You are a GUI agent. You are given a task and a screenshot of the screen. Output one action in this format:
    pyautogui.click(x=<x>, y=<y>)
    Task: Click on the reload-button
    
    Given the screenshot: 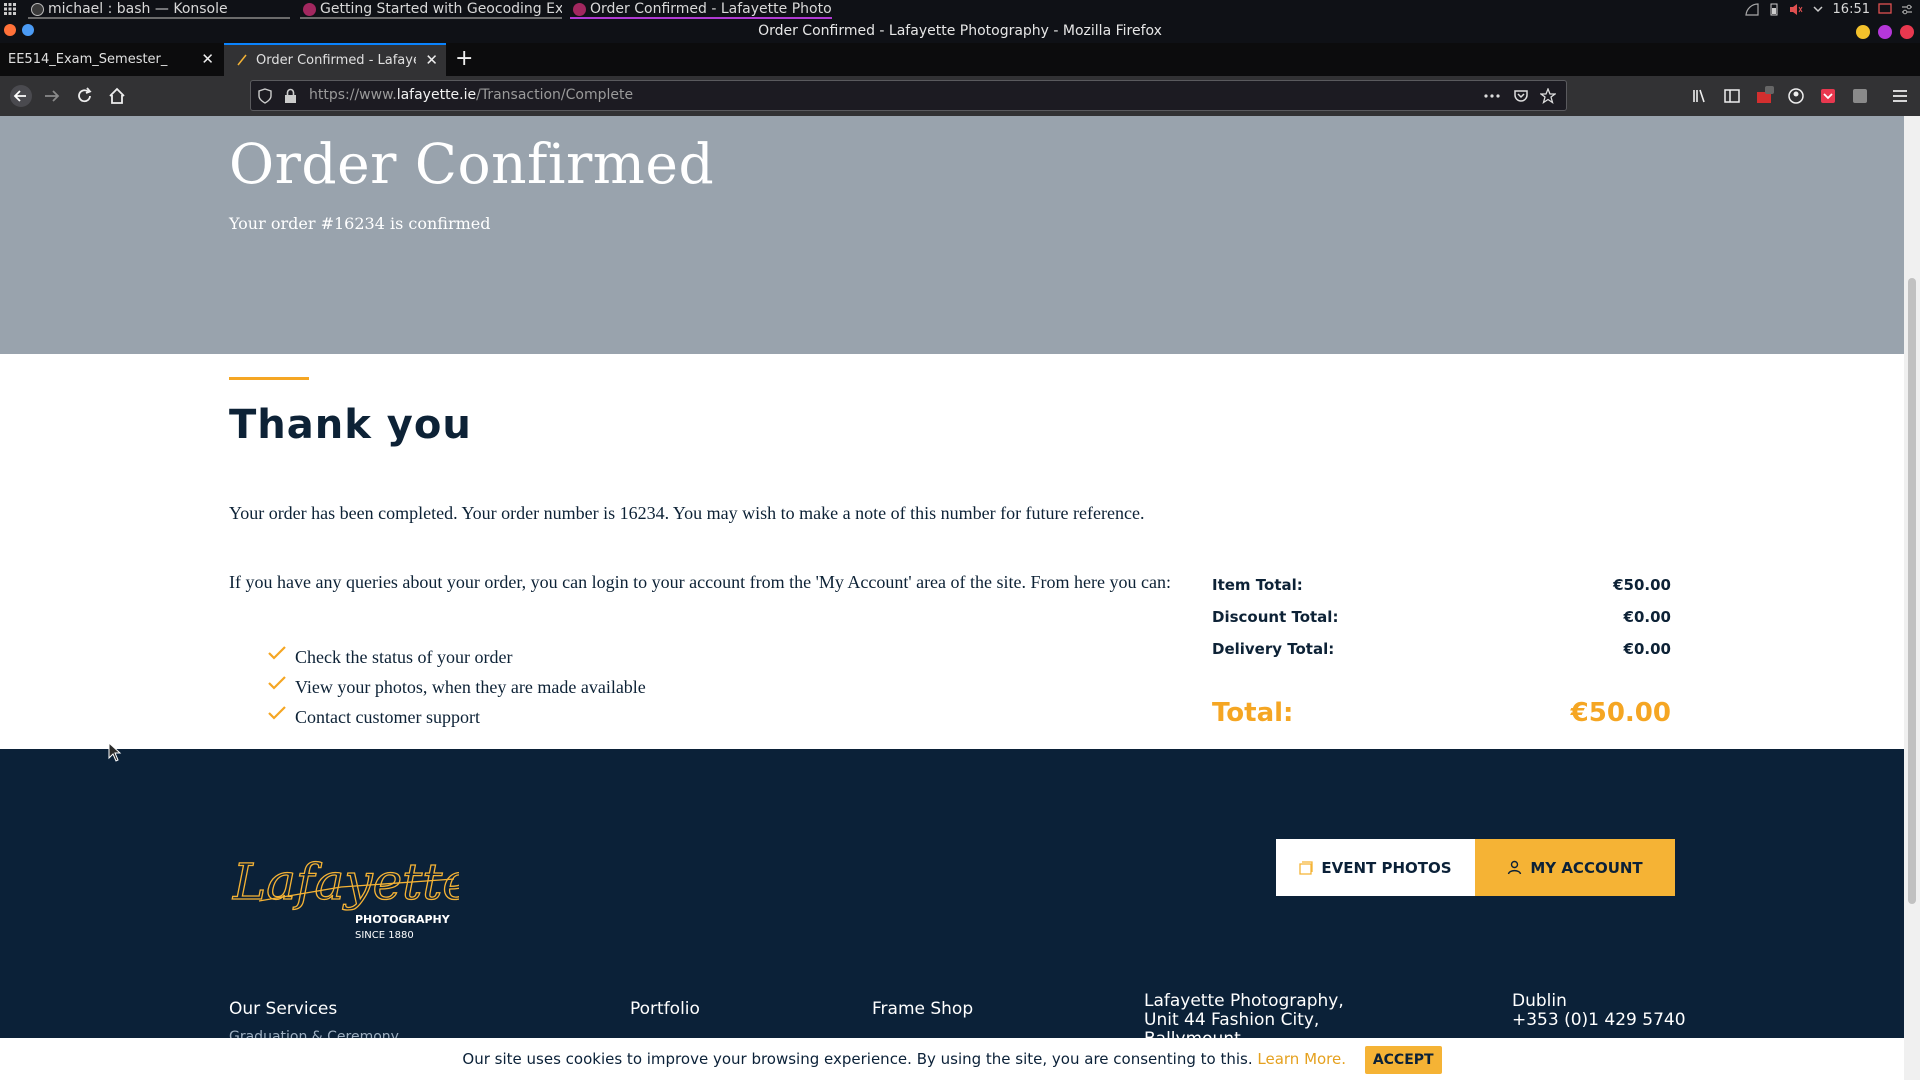 What is the action you would take?
    pyautogui.click(x=85, y=96)
    